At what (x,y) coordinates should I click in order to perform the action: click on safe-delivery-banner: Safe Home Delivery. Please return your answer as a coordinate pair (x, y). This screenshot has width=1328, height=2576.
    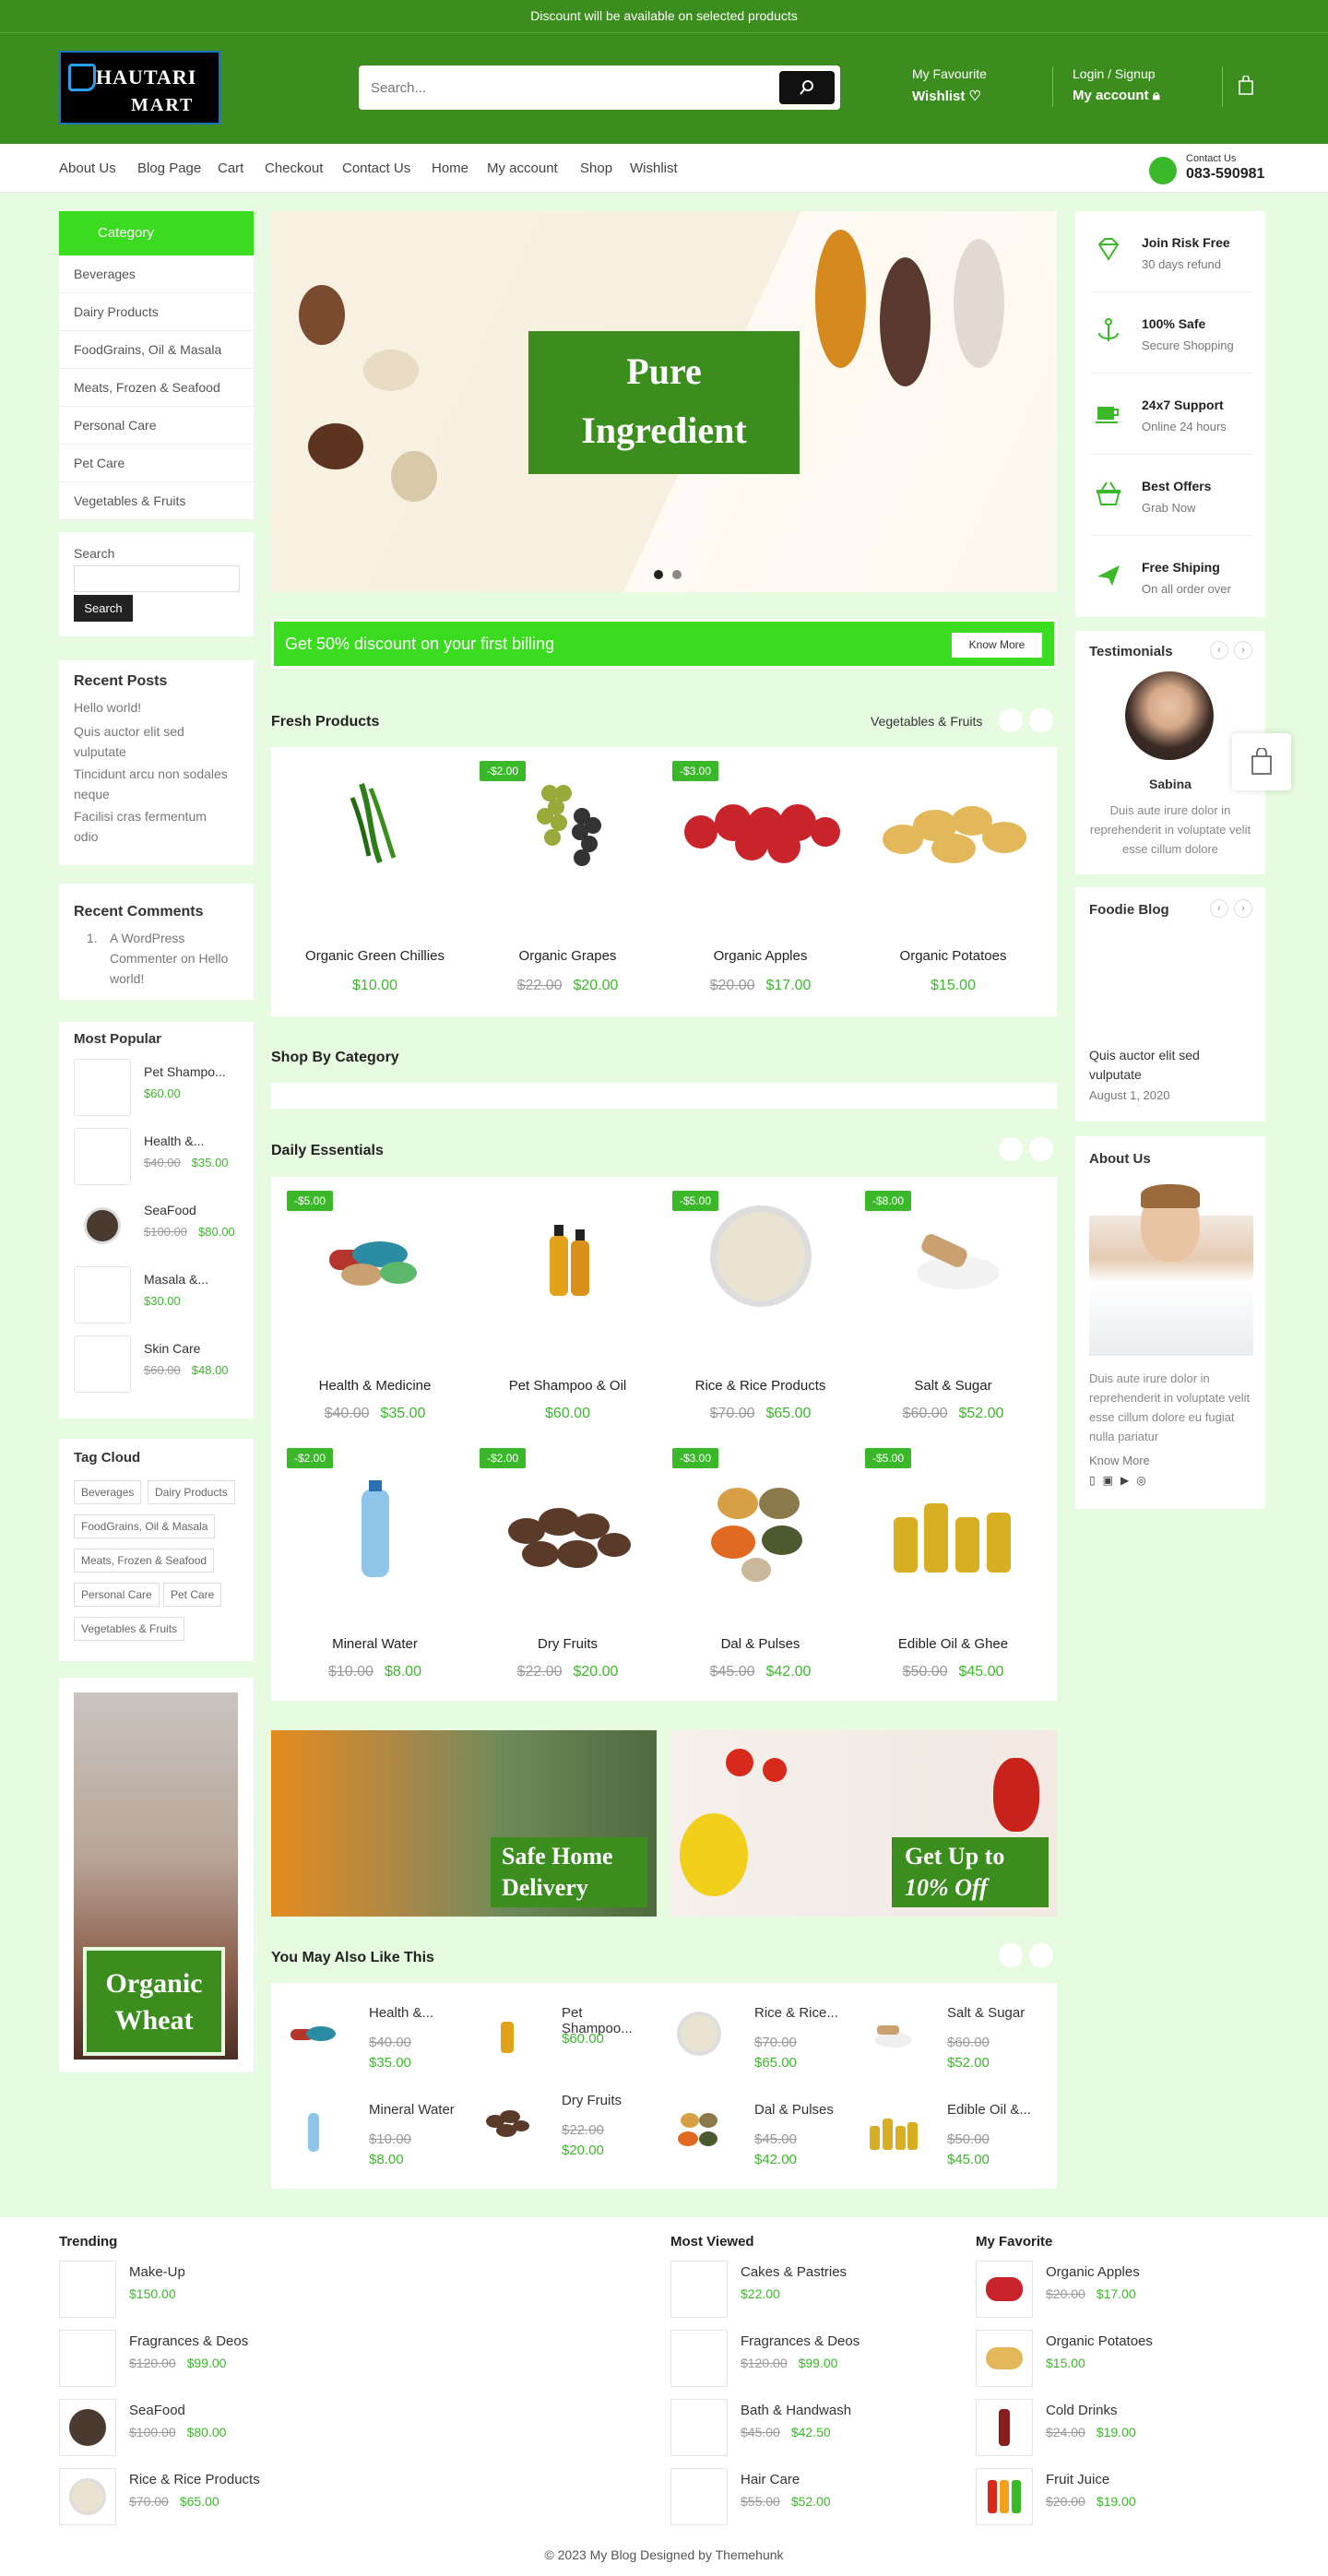
    Looking at the image, I should click on (464, 1823).